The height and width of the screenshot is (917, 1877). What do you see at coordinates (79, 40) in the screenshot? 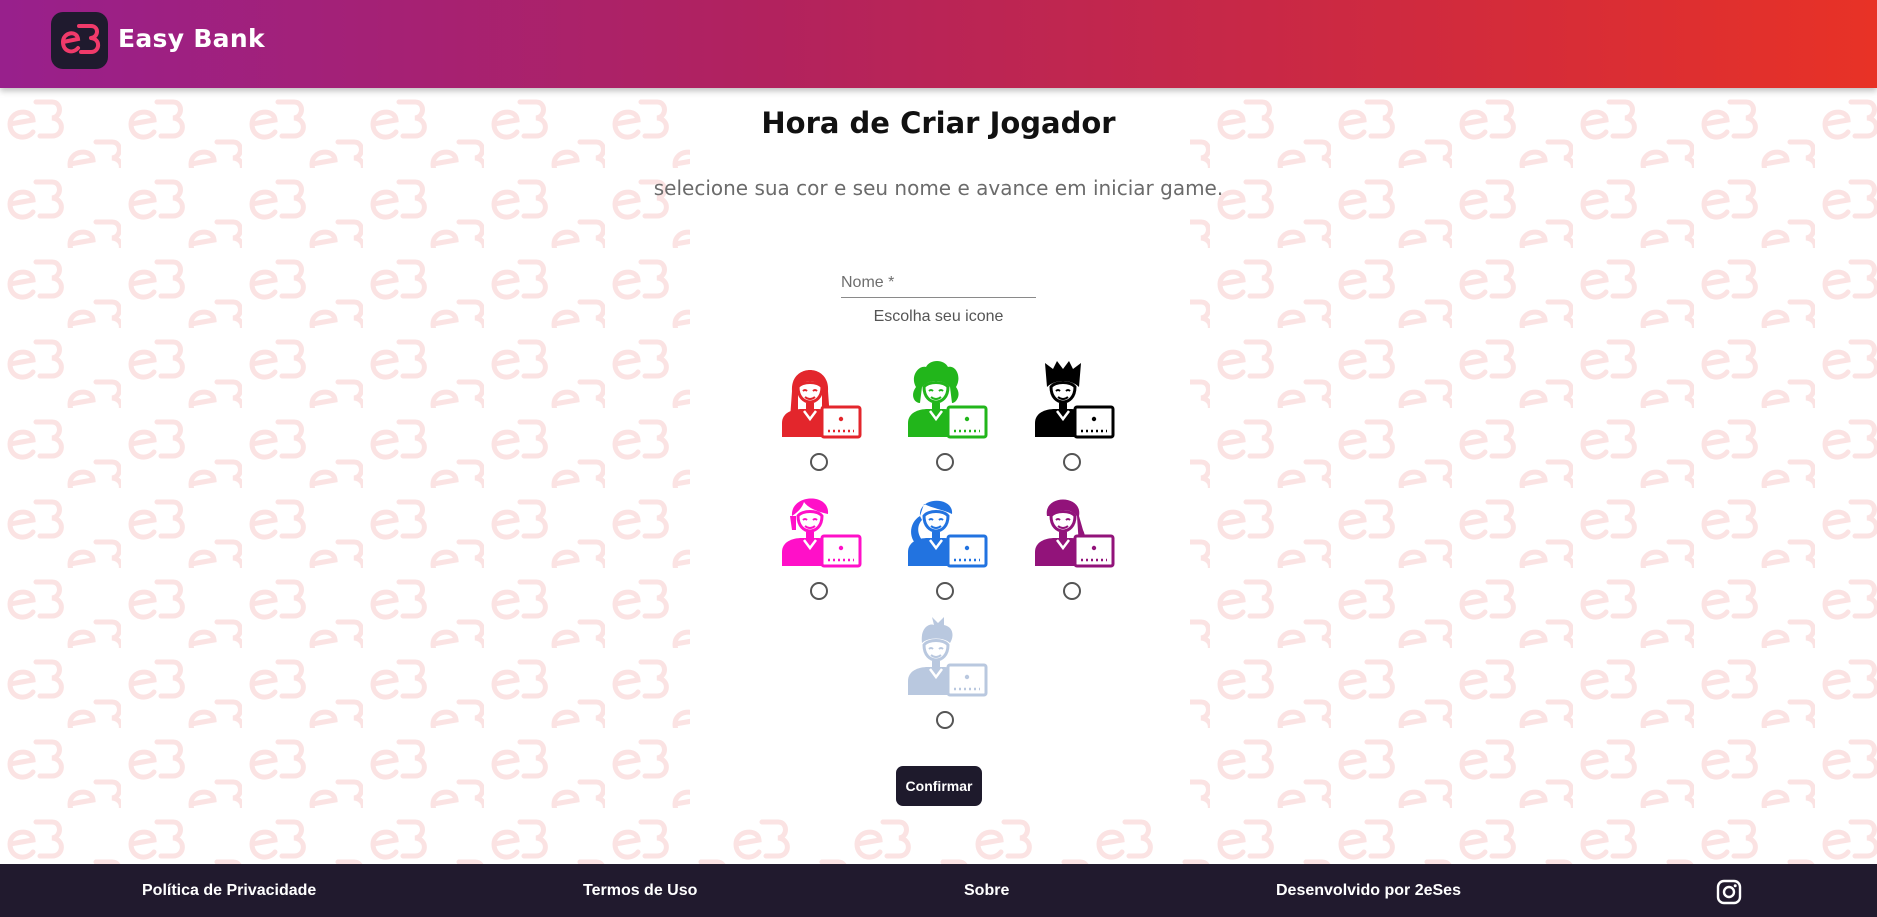
I see `easy-bank-logo-icon` at bounding box center [79, 40].